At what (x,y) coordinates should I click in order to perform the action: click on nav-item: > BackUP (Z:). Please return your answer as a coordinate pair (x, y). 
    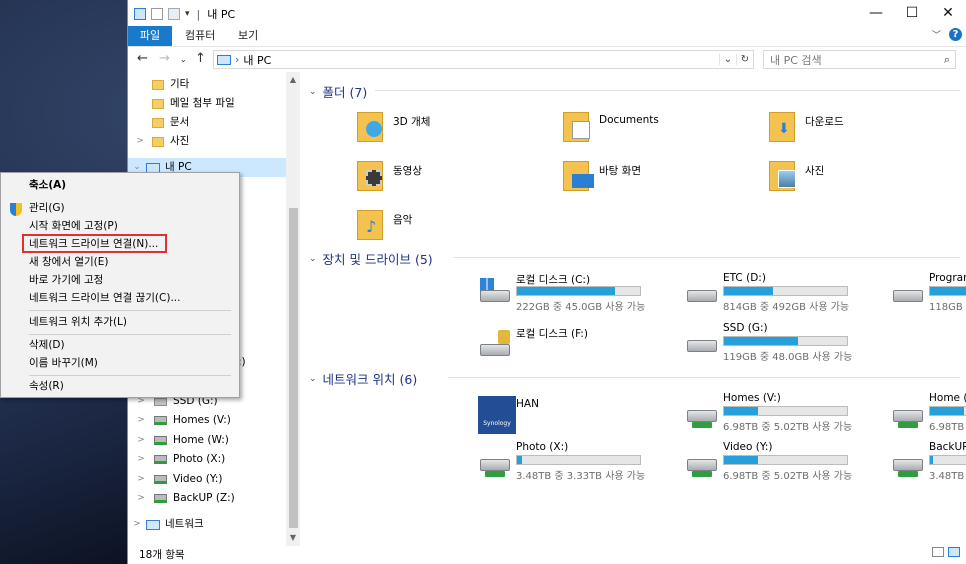
    Looking at the image, I should click on (181, 498).